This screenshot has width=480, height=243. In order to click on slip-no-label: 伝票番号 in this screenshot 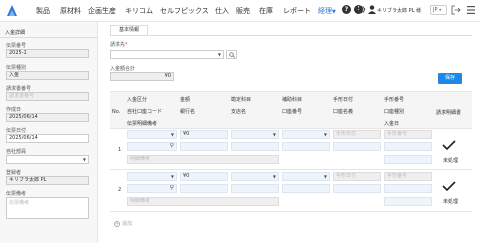, I will do `click(16, 46)`.